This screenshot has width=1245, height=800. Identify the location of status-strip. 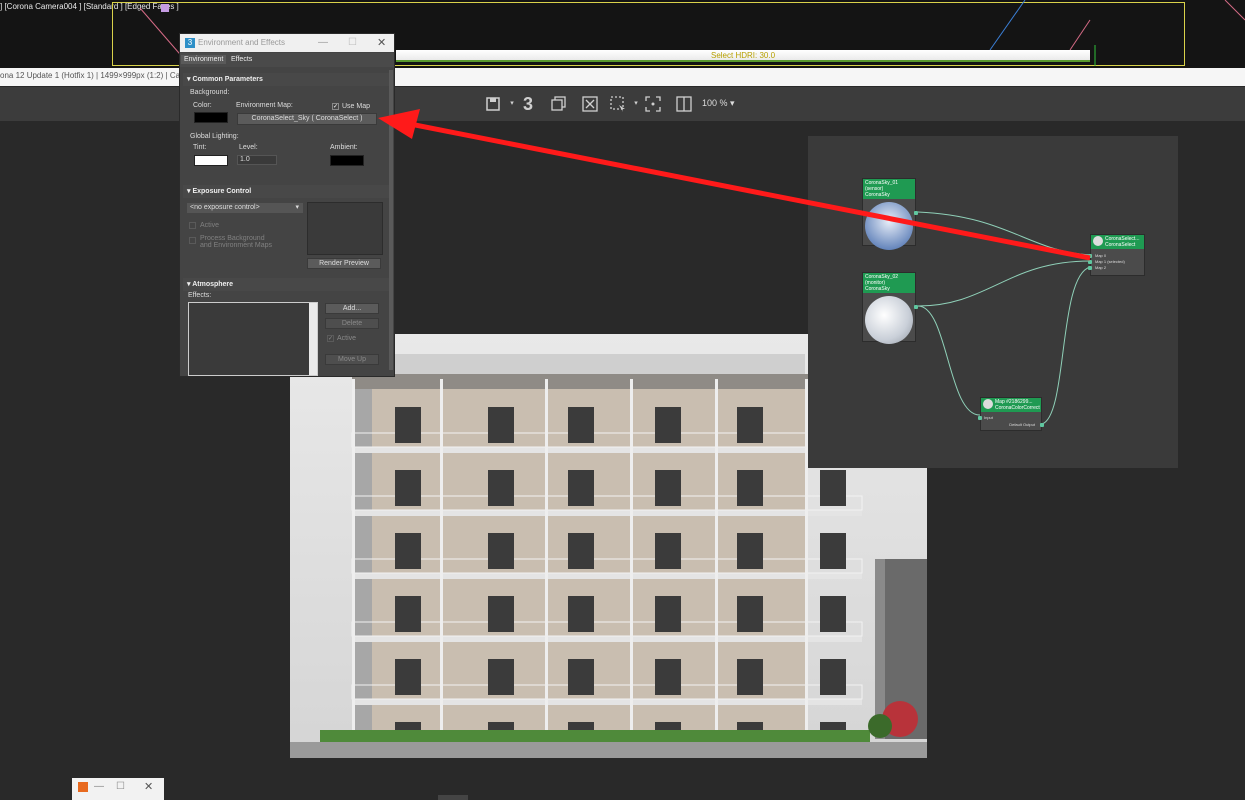
(453, 797).